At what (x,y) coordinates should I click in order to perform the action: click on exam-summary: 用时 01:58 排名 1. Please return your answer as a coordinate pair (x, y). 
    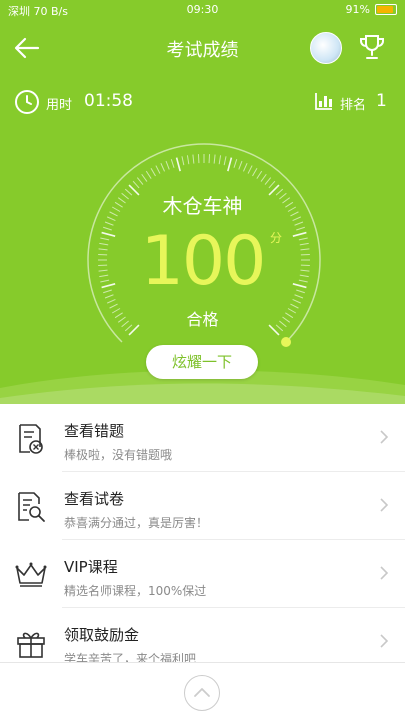
    Looking at the image, I should click on (202, 102).